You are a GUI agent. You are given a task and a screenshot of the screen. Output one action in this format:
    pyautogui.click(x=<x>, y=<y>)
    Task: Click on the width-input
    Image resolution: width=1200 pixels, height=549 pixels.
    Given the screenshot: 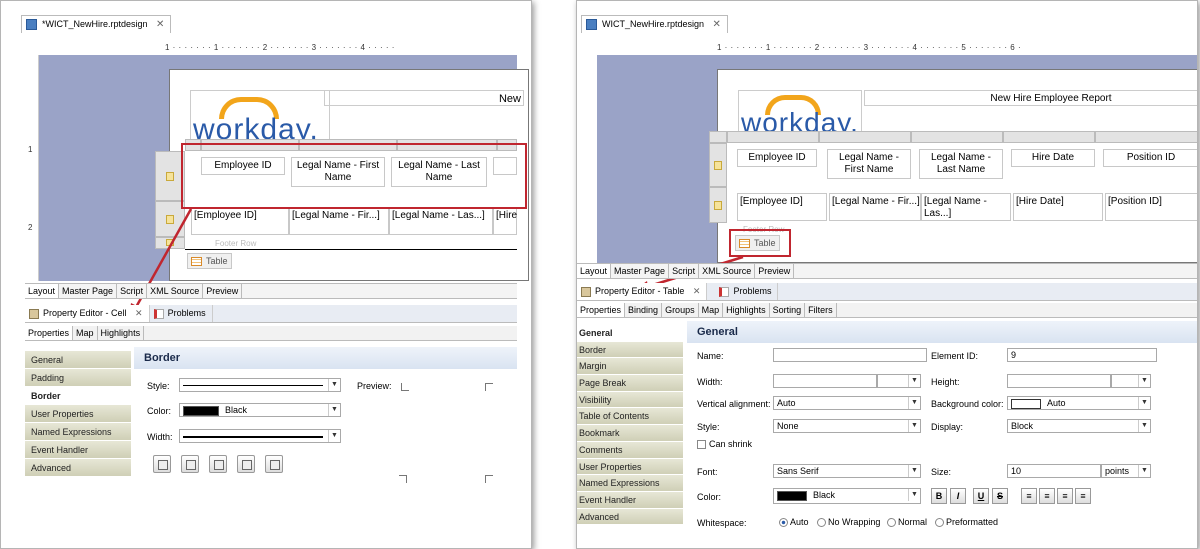 What is the action you would take?
    pyautogui.click(x=825, y=381)
    